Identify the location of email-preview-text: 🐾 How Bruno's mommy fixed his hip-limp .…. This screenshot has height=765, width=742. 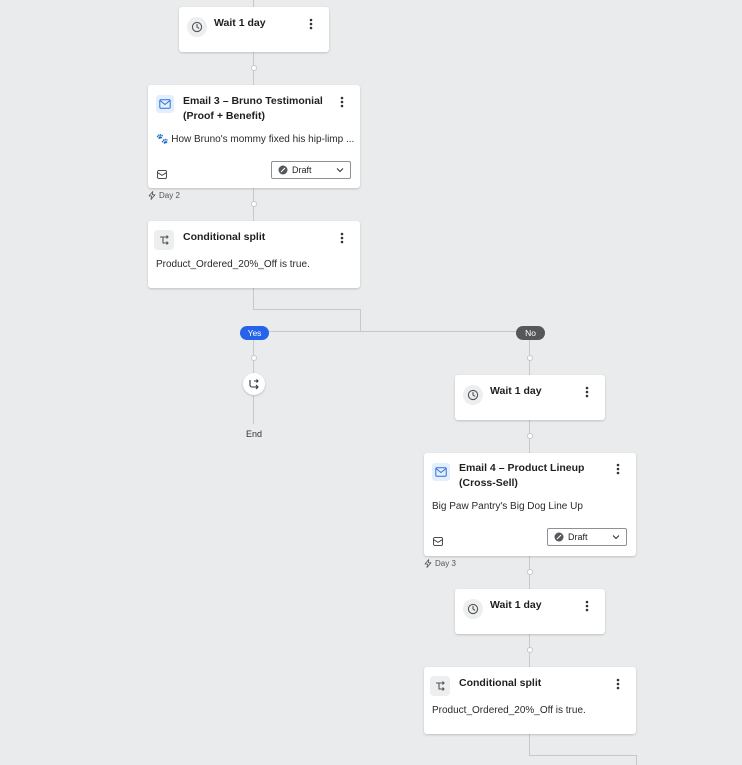
(255, 139).